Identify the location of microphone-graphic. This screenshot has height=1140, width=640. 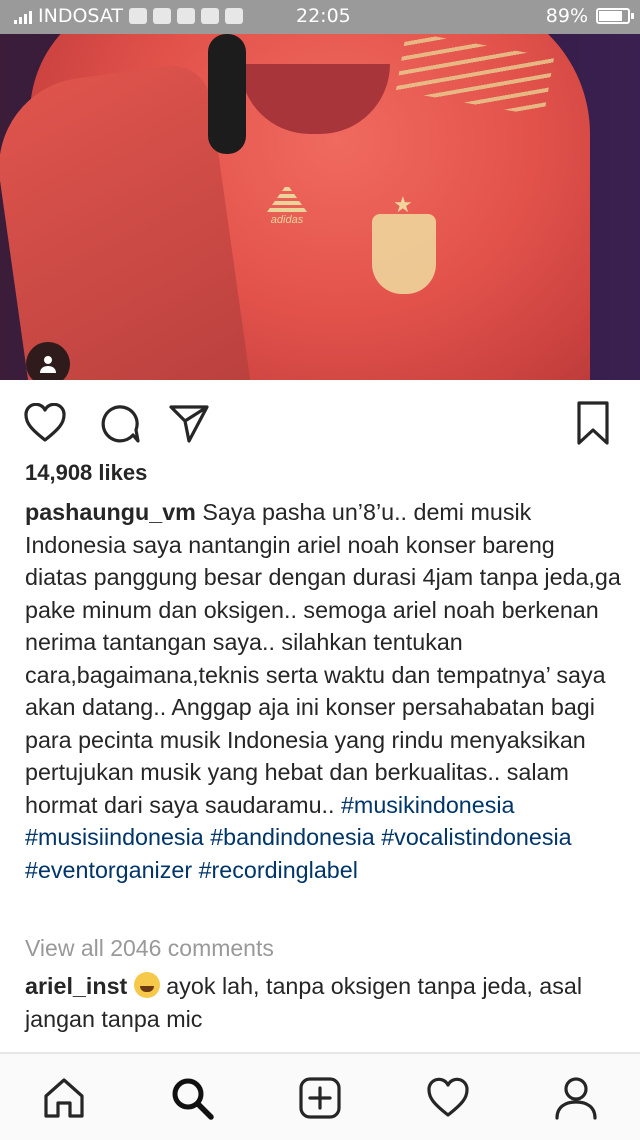
(227, 94).